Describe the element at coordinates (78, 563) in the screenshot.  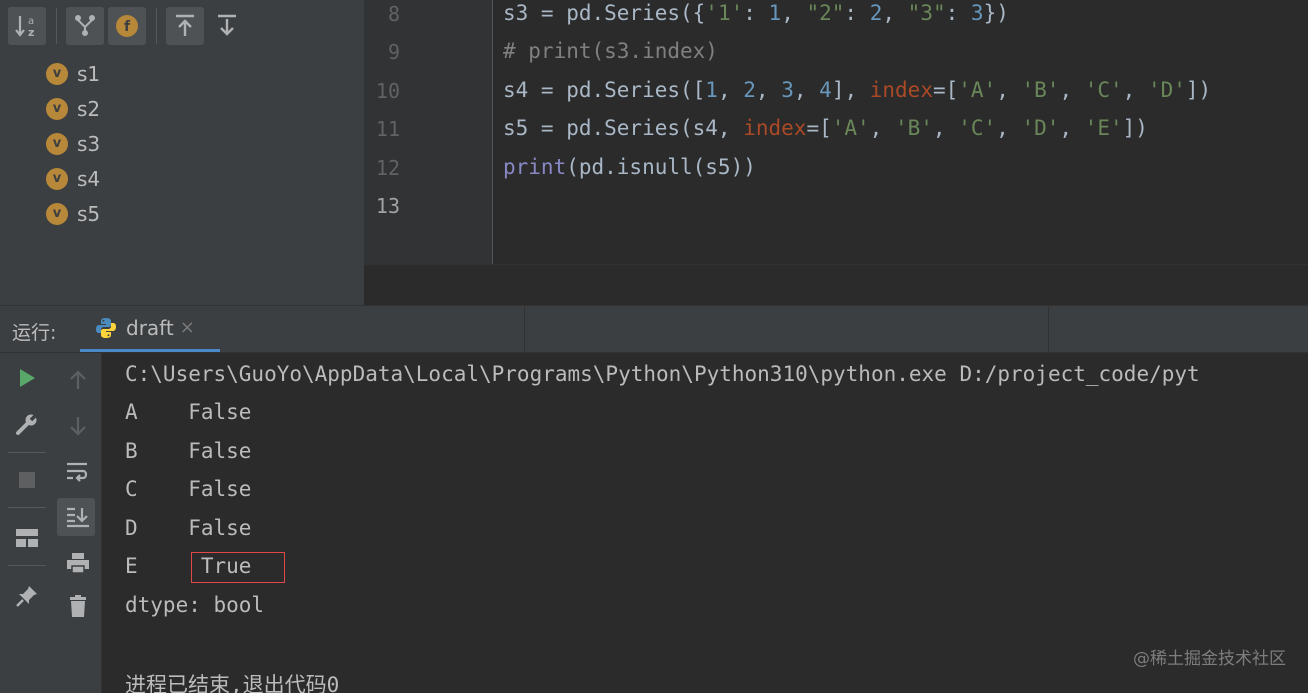
I see `print-button` at that location.